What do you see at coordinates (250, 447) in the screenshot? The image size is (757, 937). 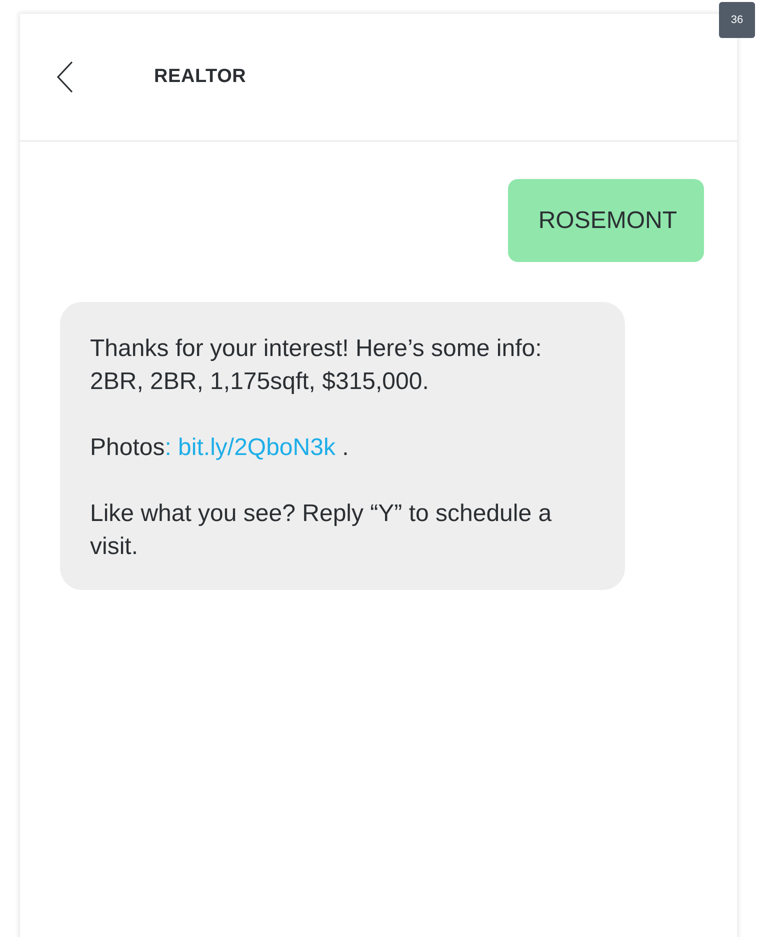 I see `photos-link: : bit.ly/2QboN3k` at bounding box center [250, 447].